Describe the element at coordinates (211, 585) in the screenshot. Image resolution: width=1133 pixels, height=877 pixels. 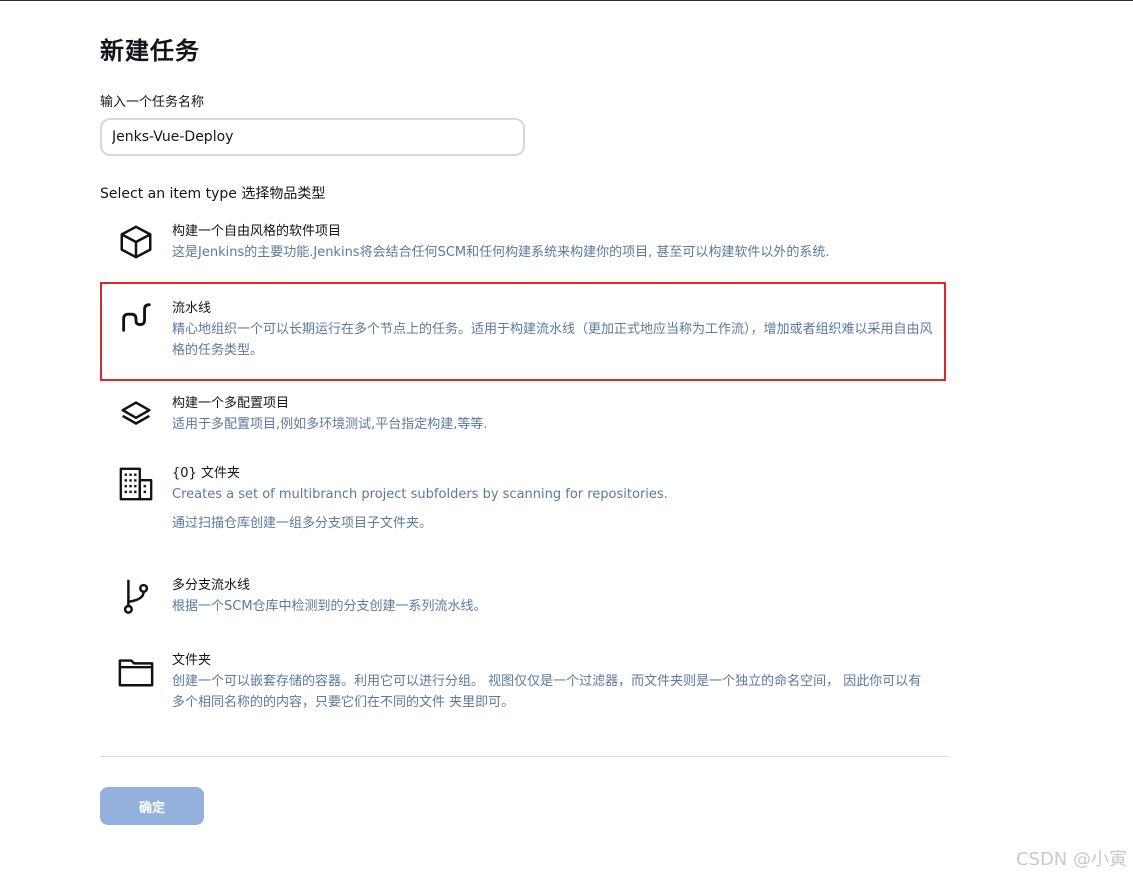
I see `item-title: 多分支流水线` at that location.